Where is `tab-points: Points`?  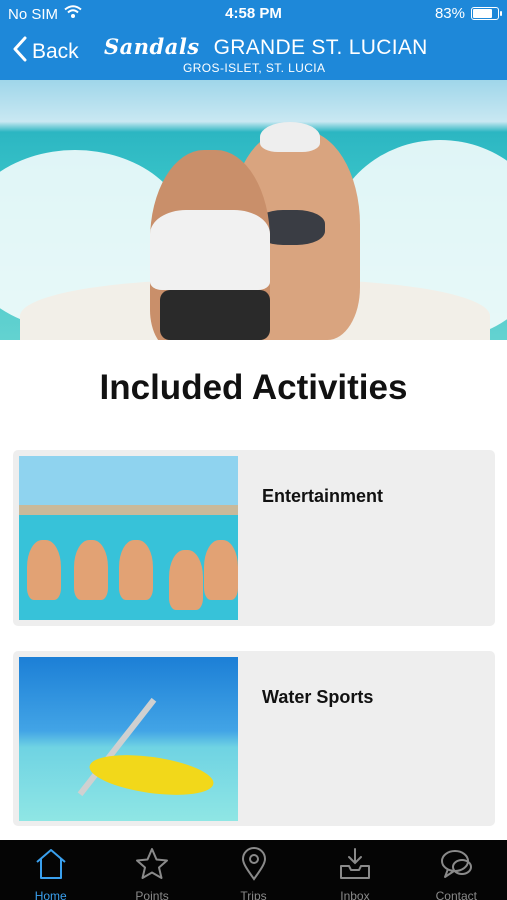
tab-points: Points is located at coordinates (151, 870).